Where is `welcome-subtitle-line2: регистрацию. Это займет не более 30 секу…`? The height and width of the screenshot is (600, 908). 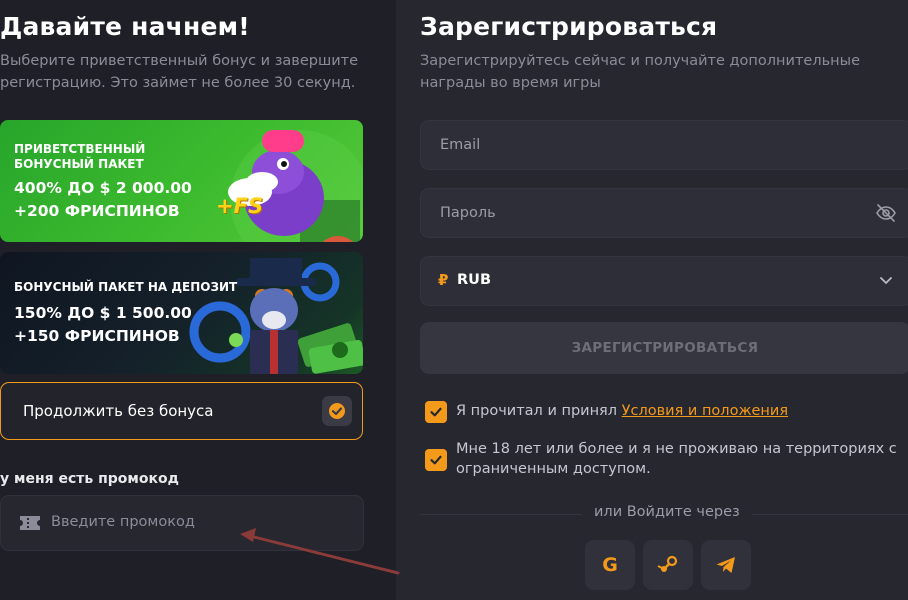 welcome-subtitle-line2: регистрацию. Это займет не более 30 секу… is located at coordinates (178, 83).